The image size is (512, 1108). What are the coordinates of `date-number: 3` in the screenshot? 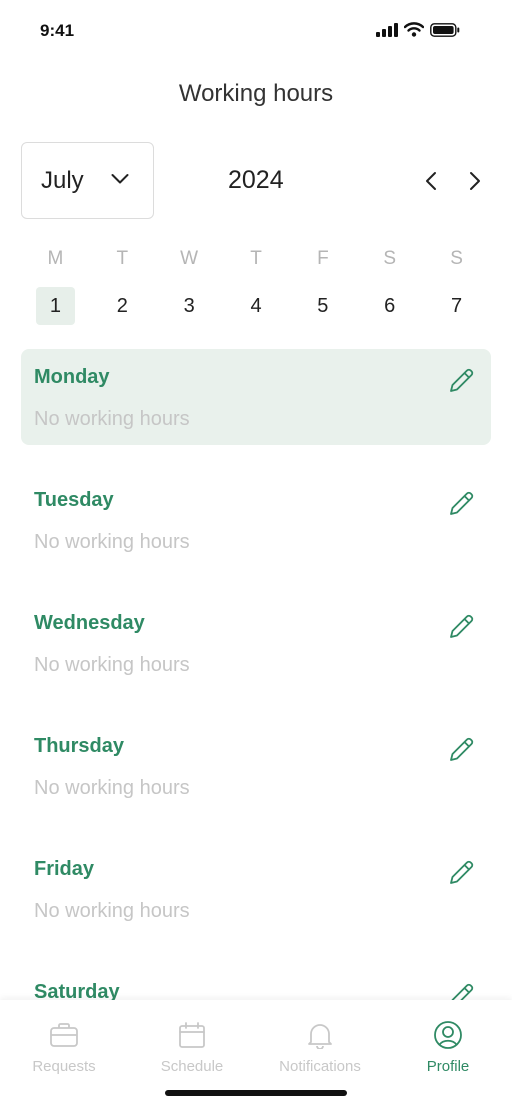 It's located at (189, 306).